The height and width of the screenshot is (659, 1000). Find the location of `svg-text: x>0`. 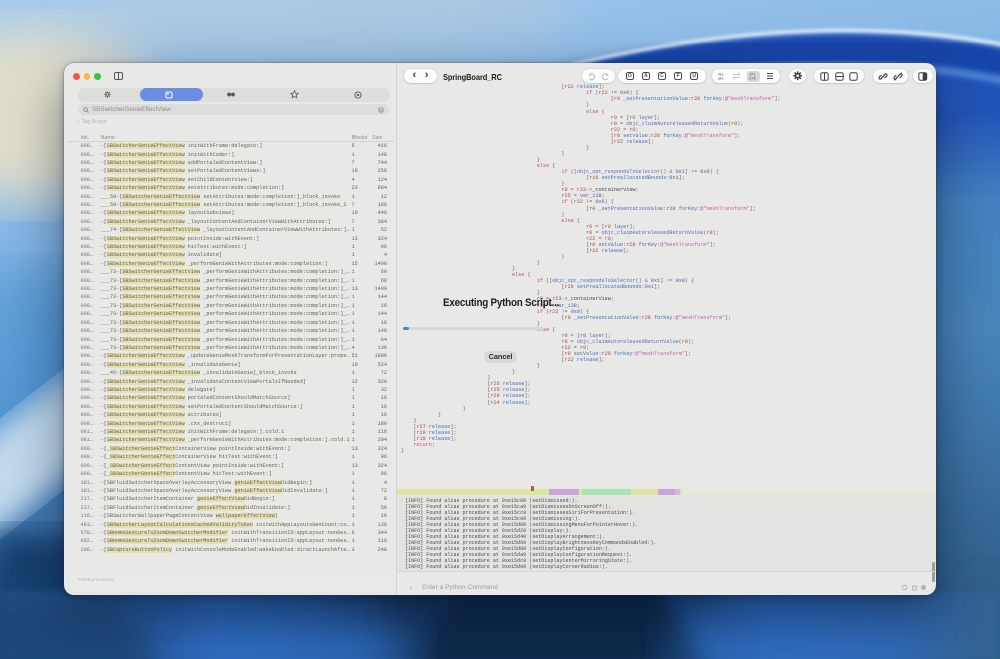

svg-text: x>0 is located at coordinates (752, 78).